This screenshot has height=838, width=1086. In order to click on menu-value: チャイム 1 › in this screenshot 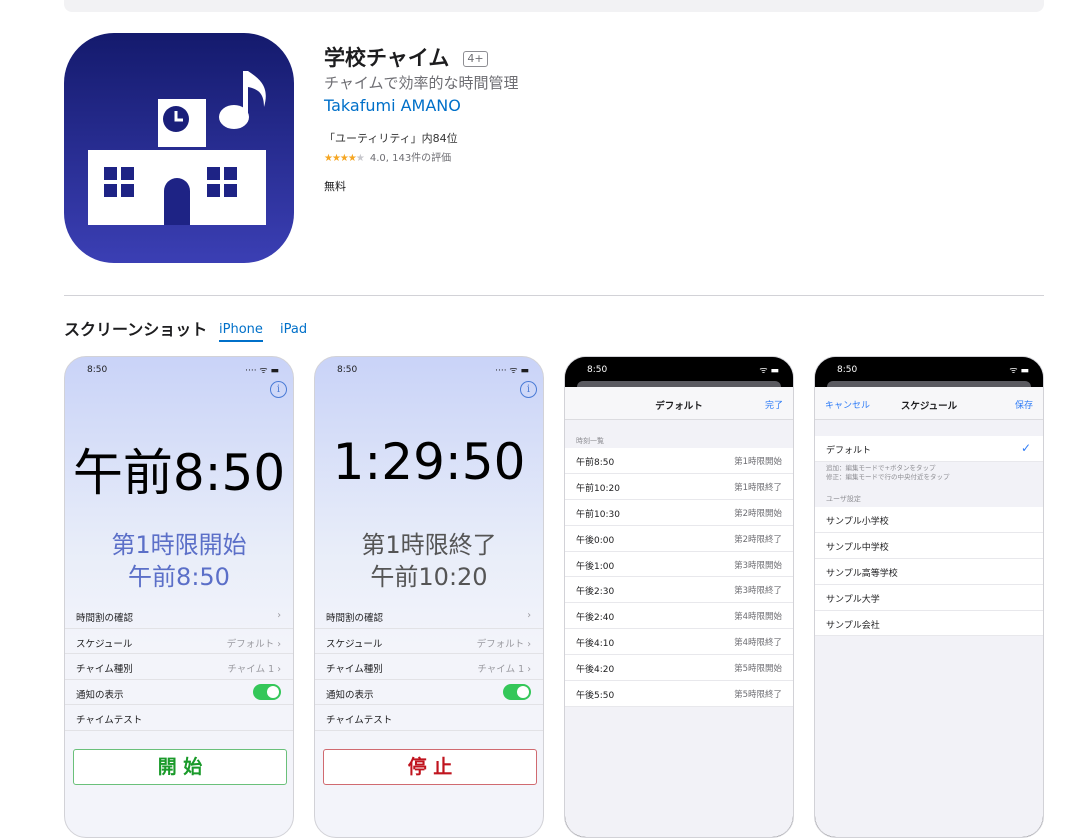, I will do `click(504, 669)`.